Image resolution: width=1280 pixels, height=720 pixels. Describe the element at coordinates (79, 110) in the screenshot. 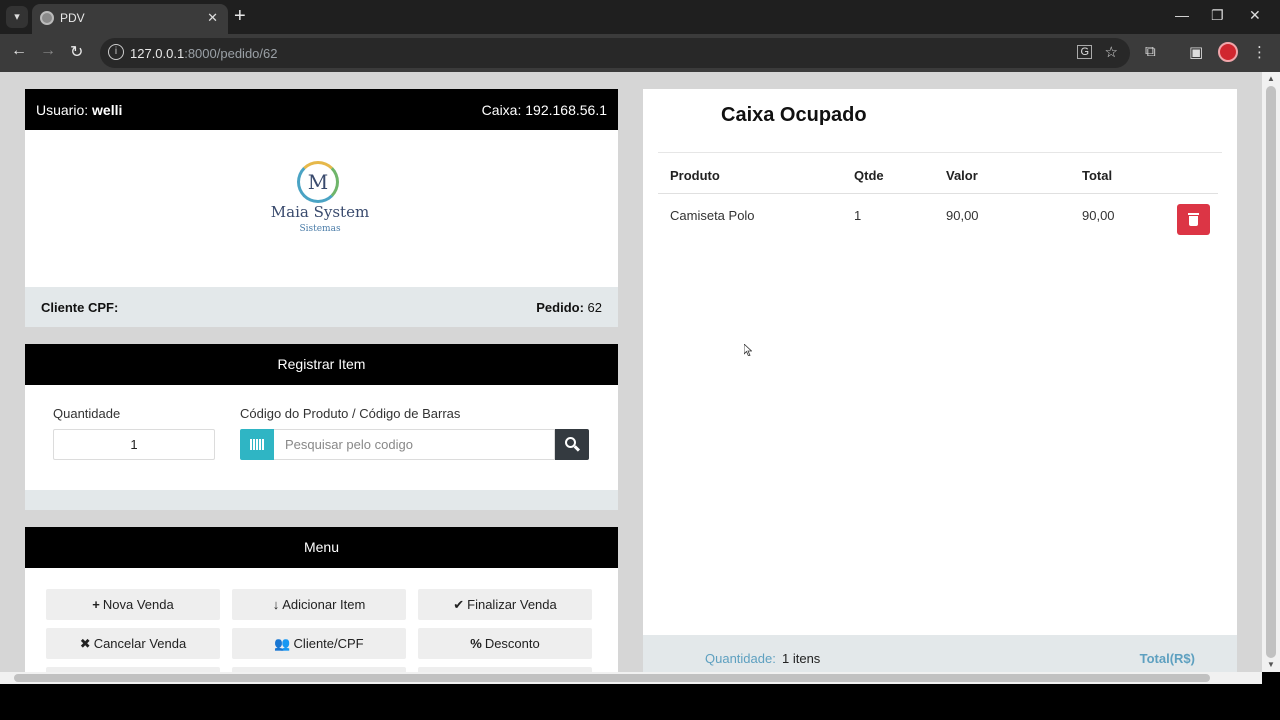

I see `user-info: Usuario: welli` at that location.